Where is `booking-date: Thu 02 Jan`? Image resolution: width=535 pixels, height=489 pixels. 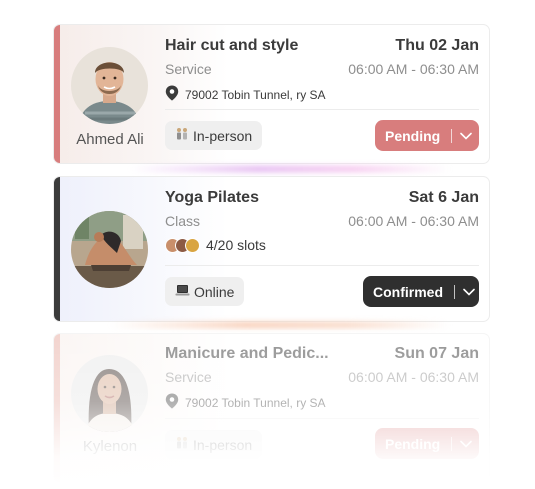
booking-date: Thu 02 Jan is located at coordinates (437, 45).